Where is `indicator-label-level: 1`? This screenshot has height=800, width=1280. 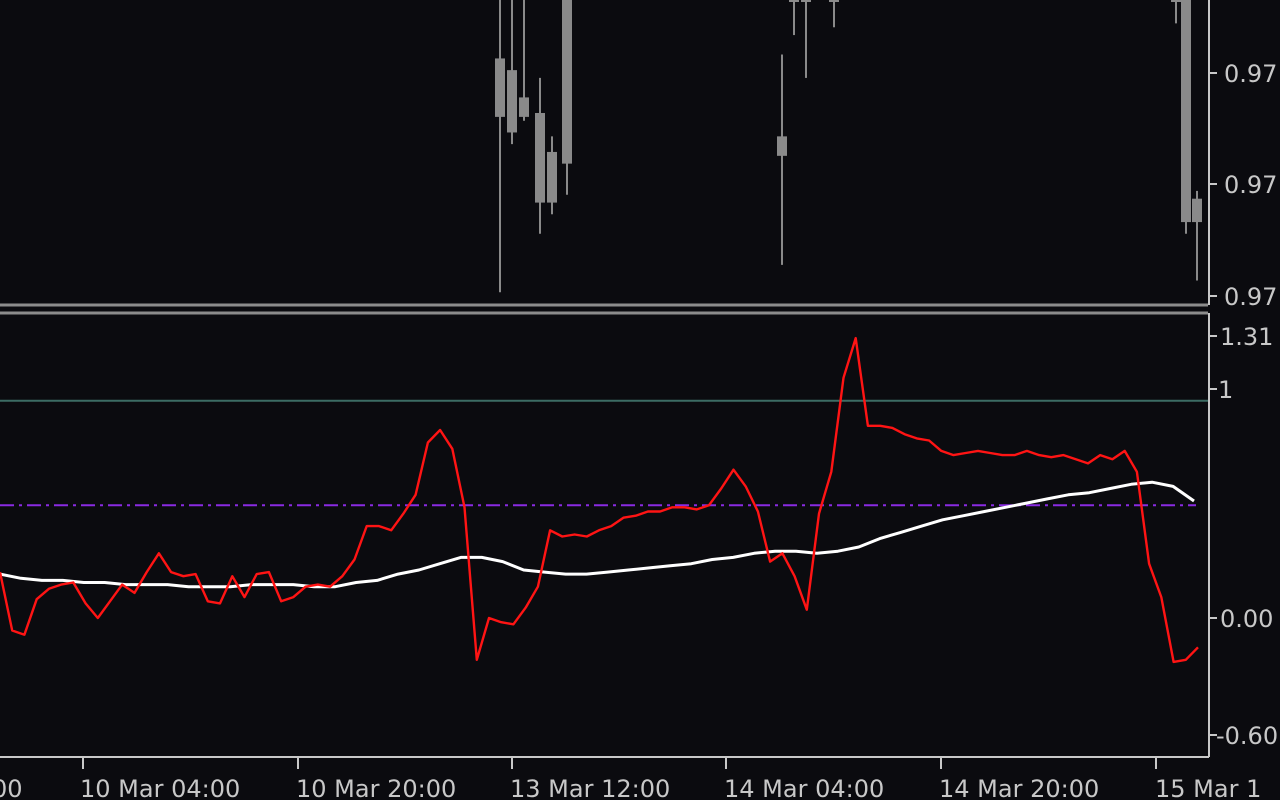
indicator-label-level: 1 is located at coordinates (1225, 390).